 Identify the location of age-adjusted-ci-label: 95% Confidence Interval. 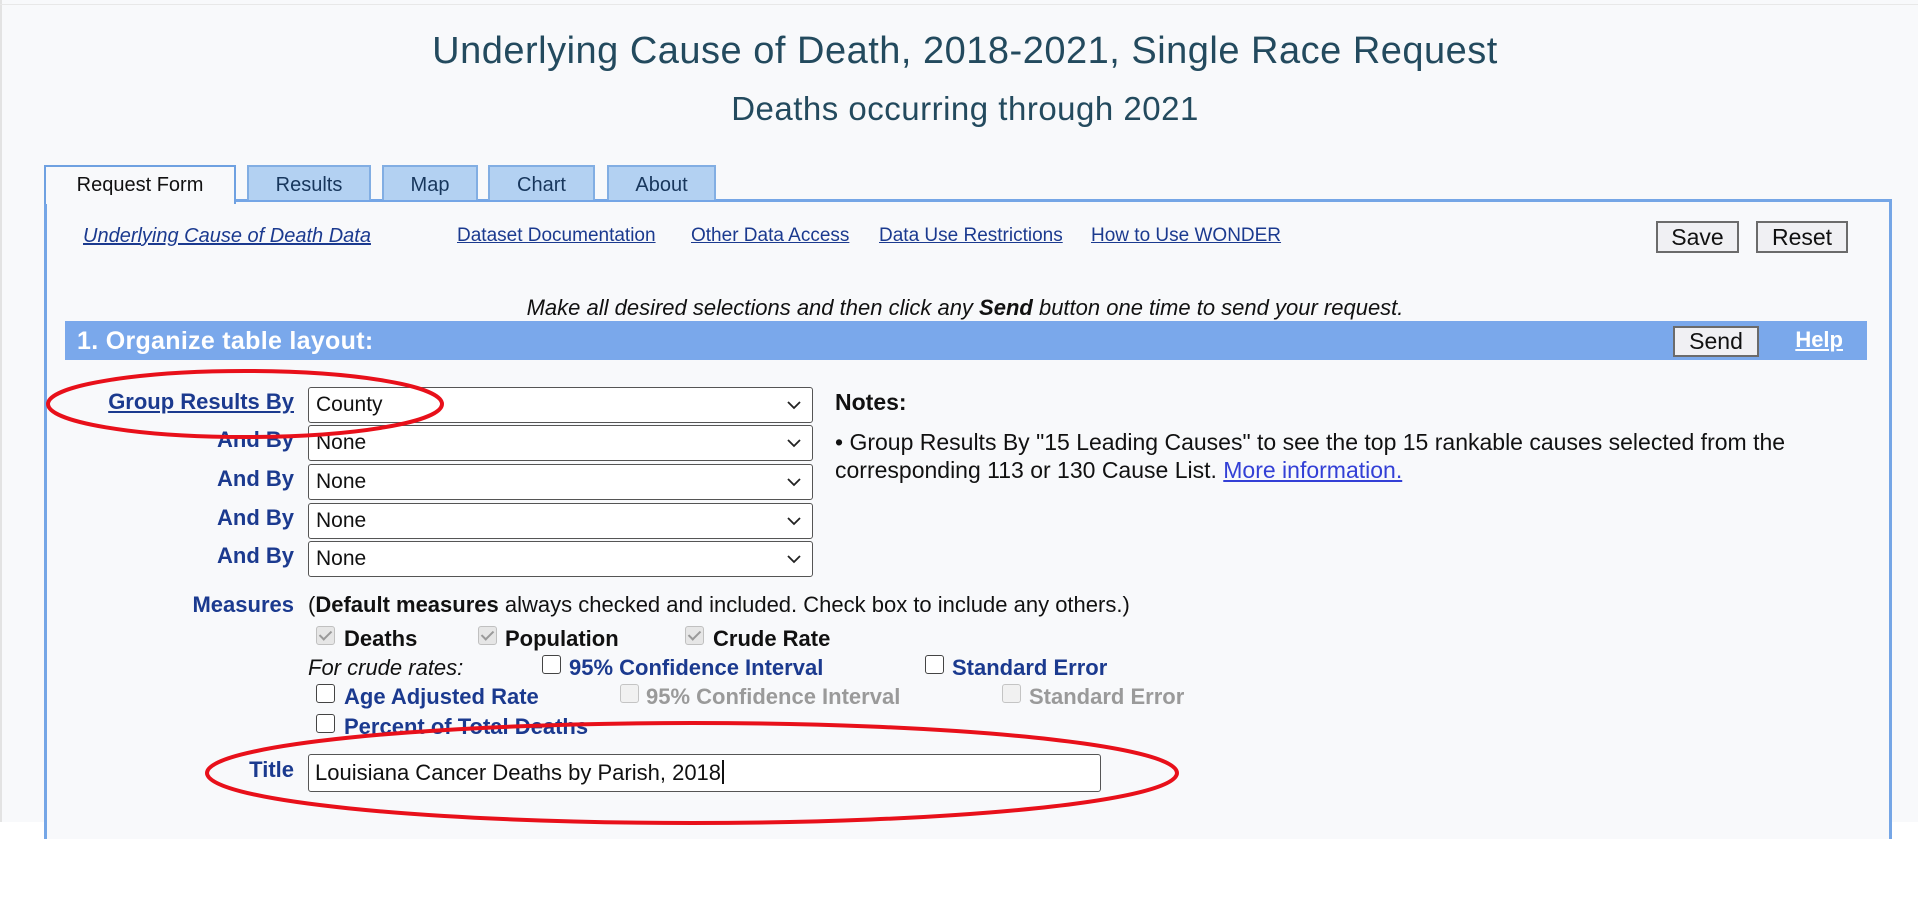
(773, 696).